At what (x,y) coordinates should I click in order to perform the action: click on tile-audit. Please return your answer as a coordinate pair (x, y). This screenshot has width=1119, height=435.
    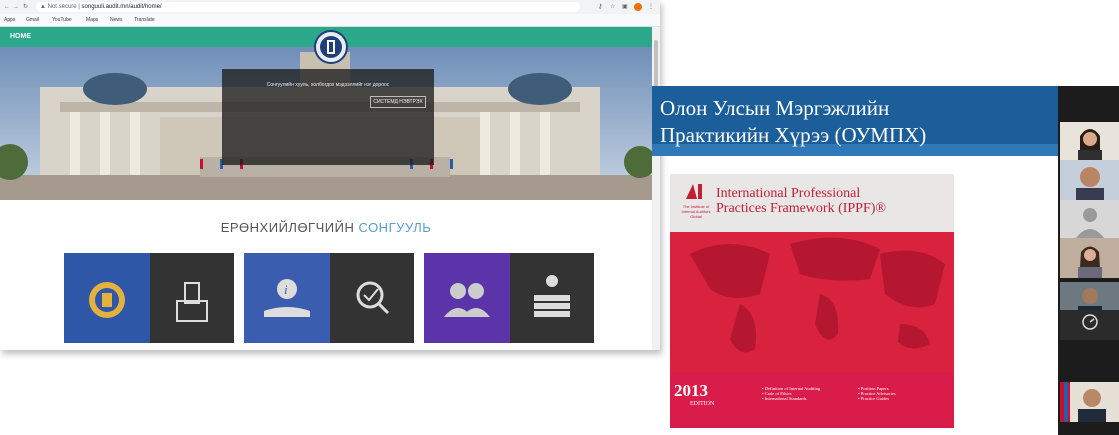
    Looking at the image, I should click on (372, 298).